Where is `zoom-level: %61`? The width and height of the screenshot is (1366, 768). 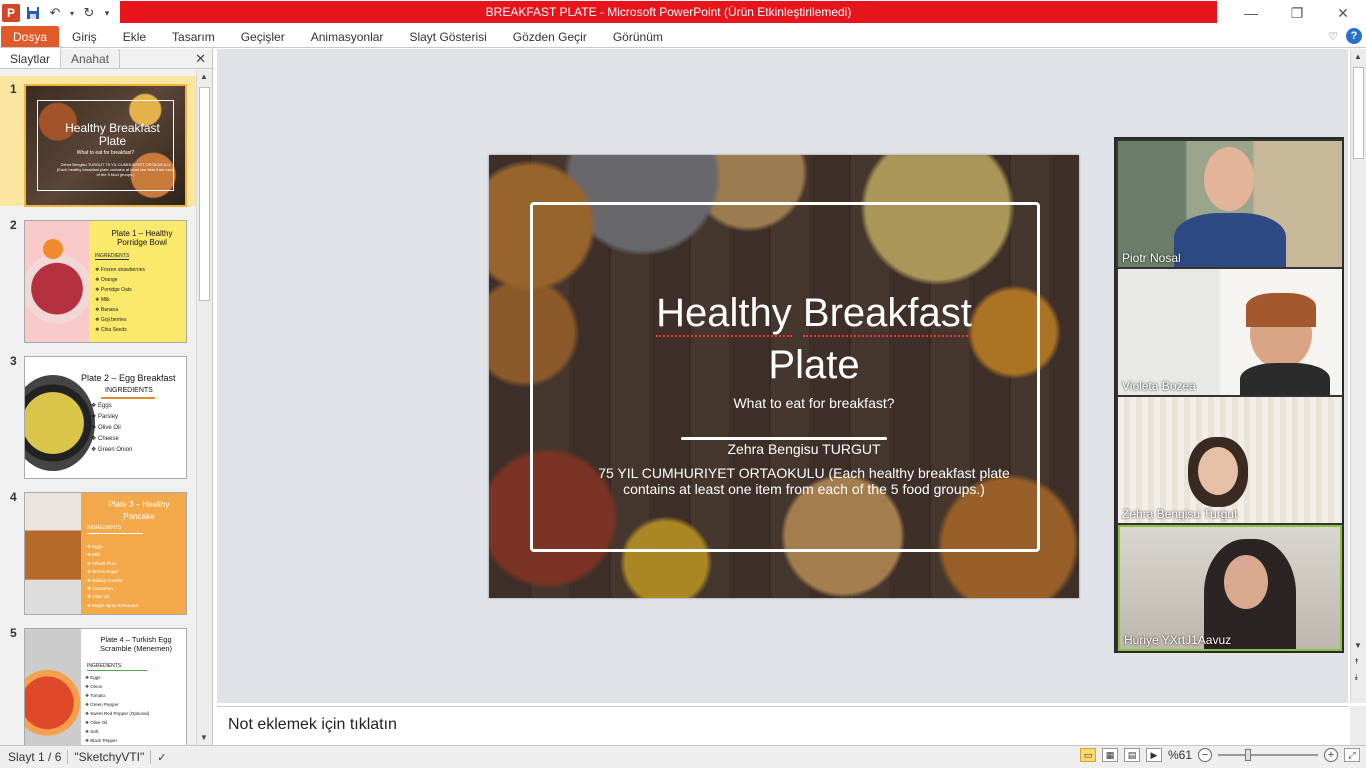 zoom-level: %61 is located at coordinates (1180, 755).